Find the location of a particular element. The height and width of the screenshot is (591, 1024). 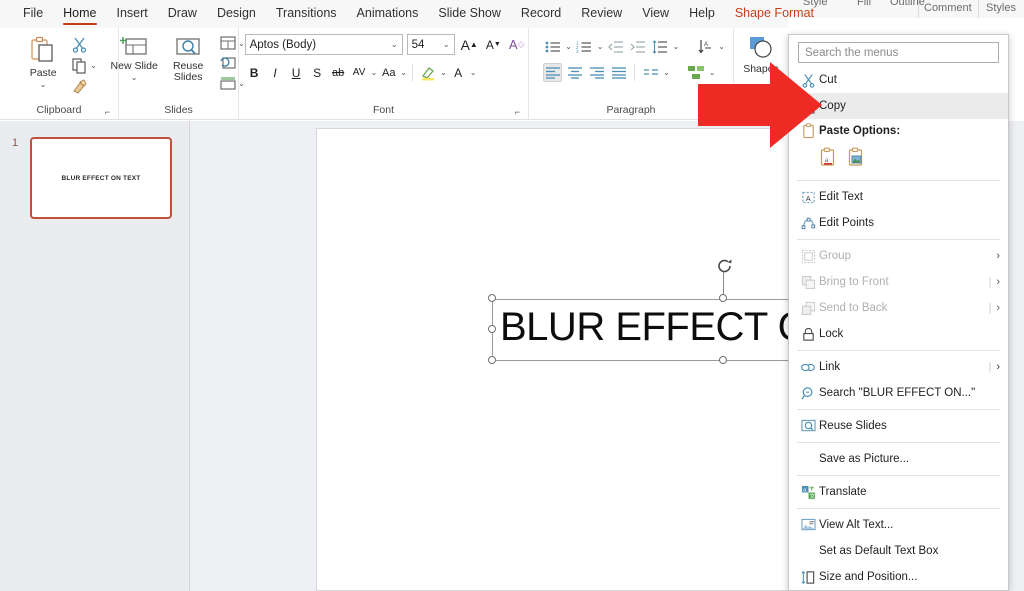

resize-handle-top-left is located at coordinates (492, 298).